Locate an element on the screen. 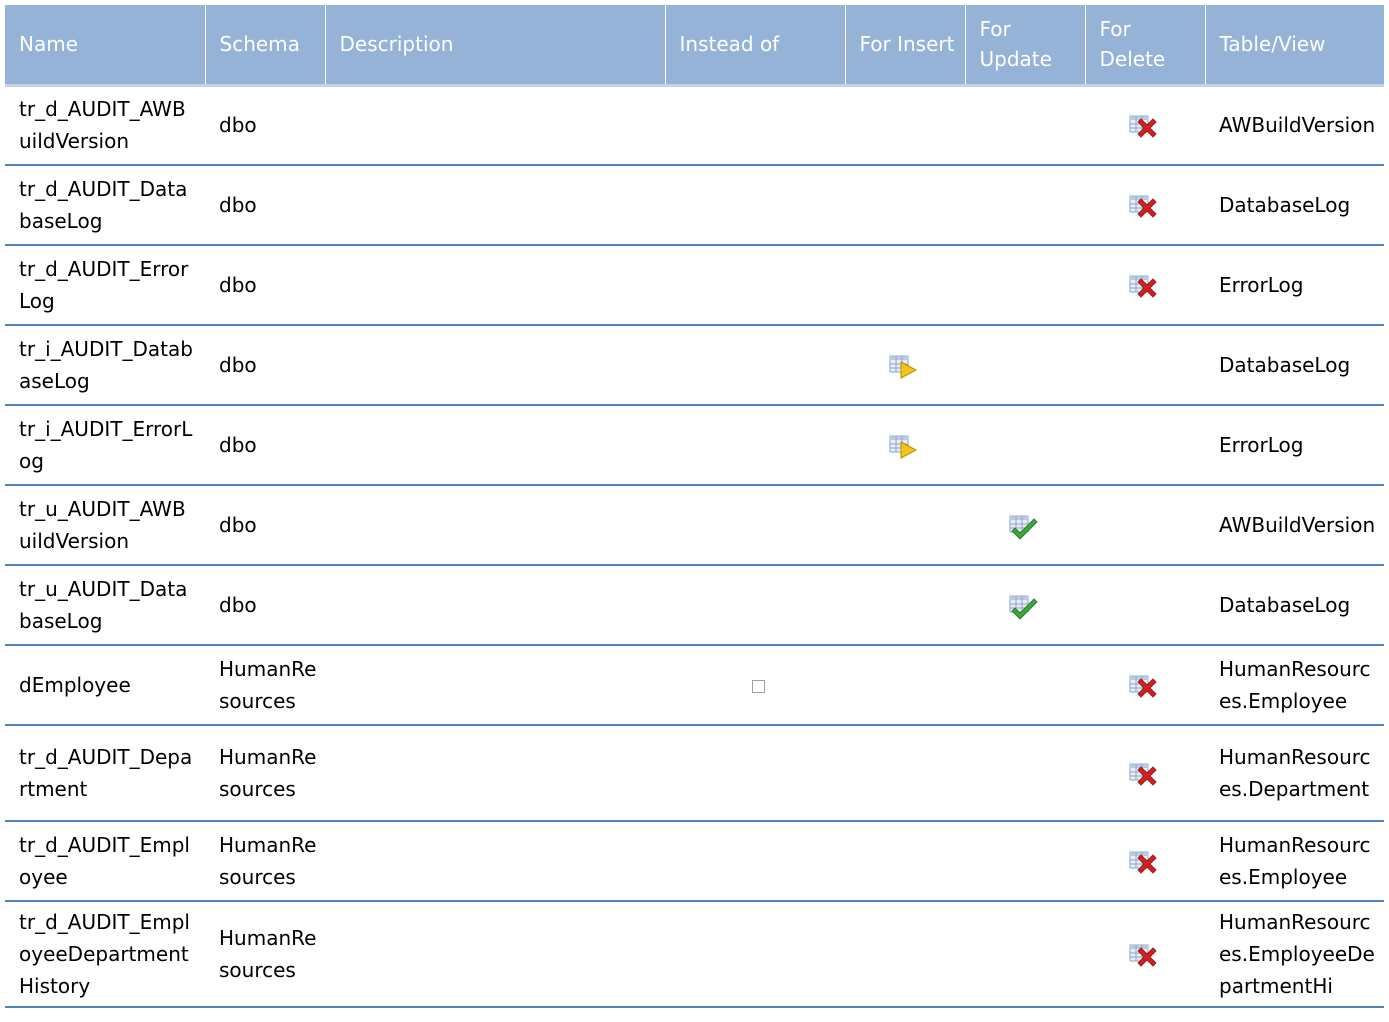 The width and height of the screenshot is (1389, 1022). column-header-description: Description is located at coordinates (495, 46).